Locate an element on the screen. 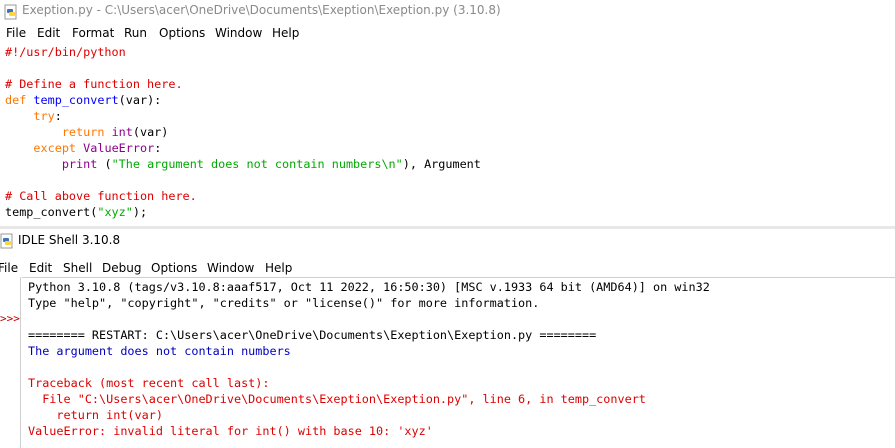 The width and height of the screenshot is (895, 448). code-print-close: ), Argument is located at coordinates (441, 164).